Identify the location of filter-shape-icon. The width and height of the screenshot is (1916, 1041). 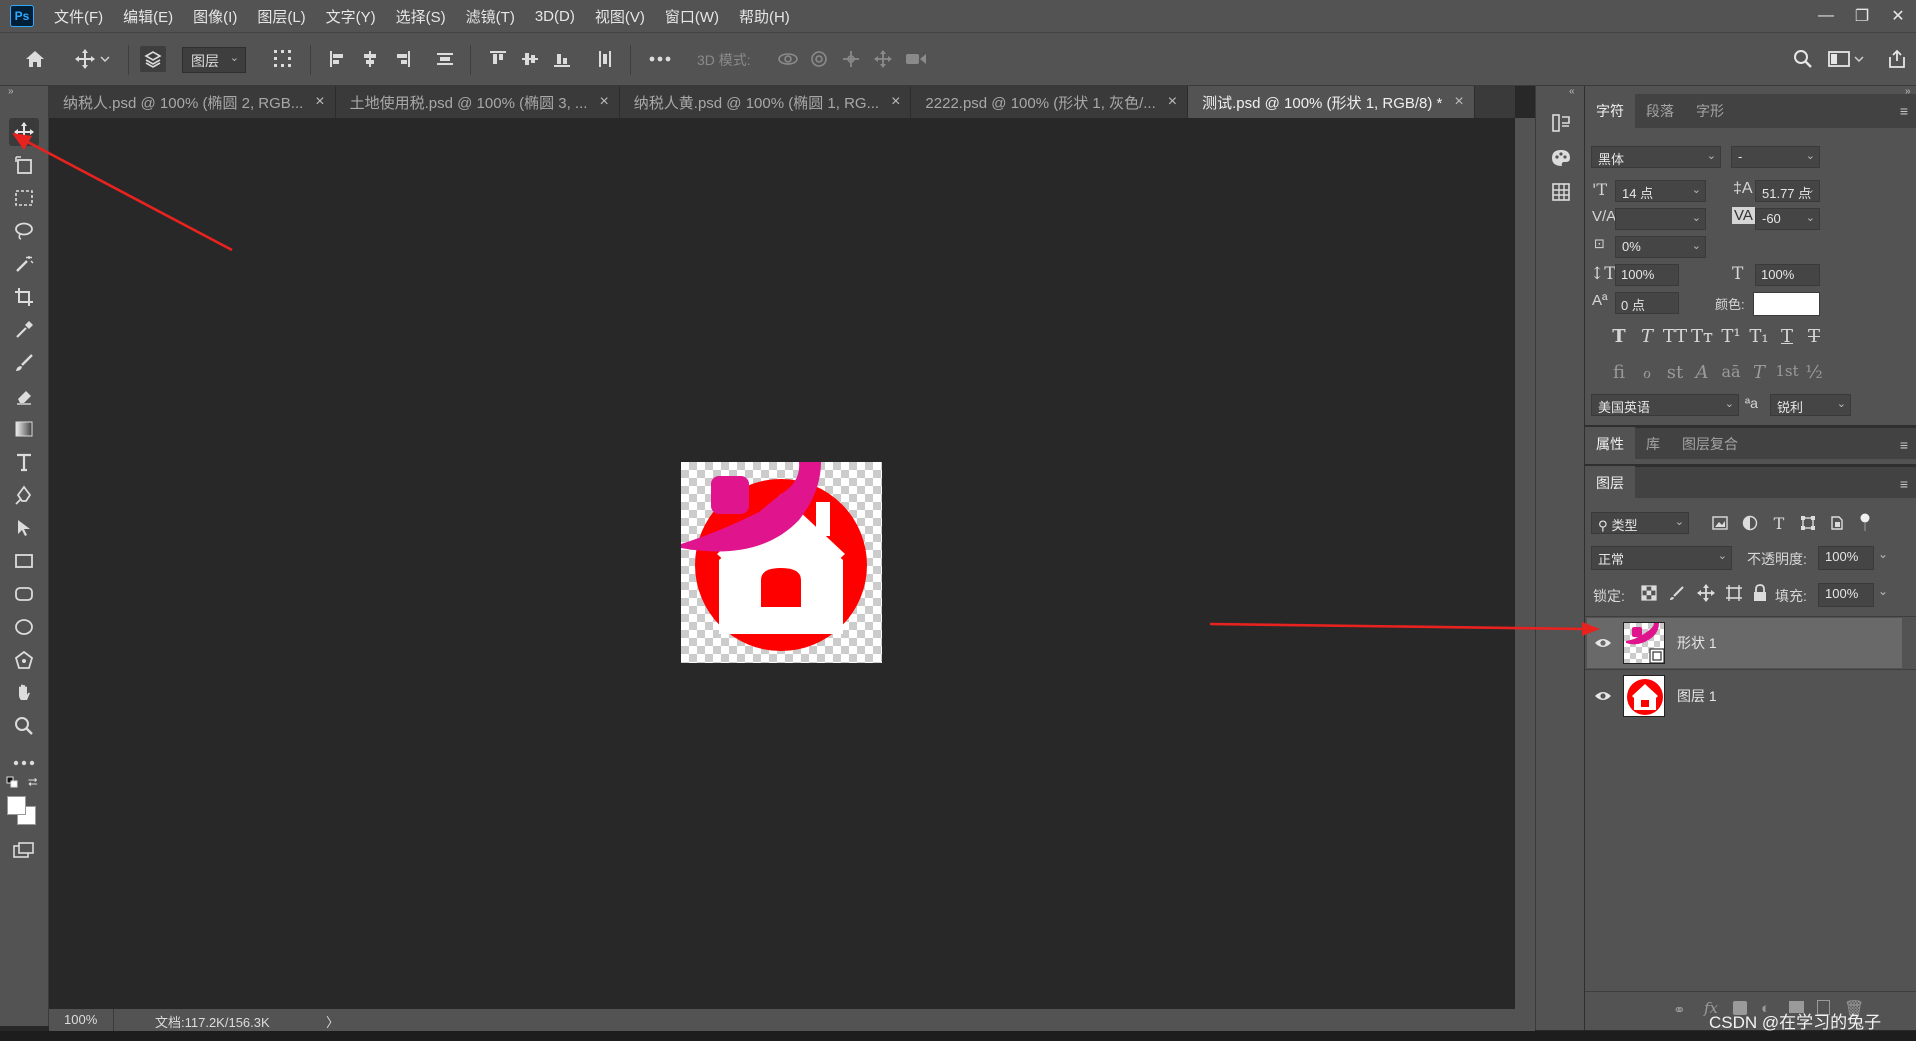
(1808, 523).